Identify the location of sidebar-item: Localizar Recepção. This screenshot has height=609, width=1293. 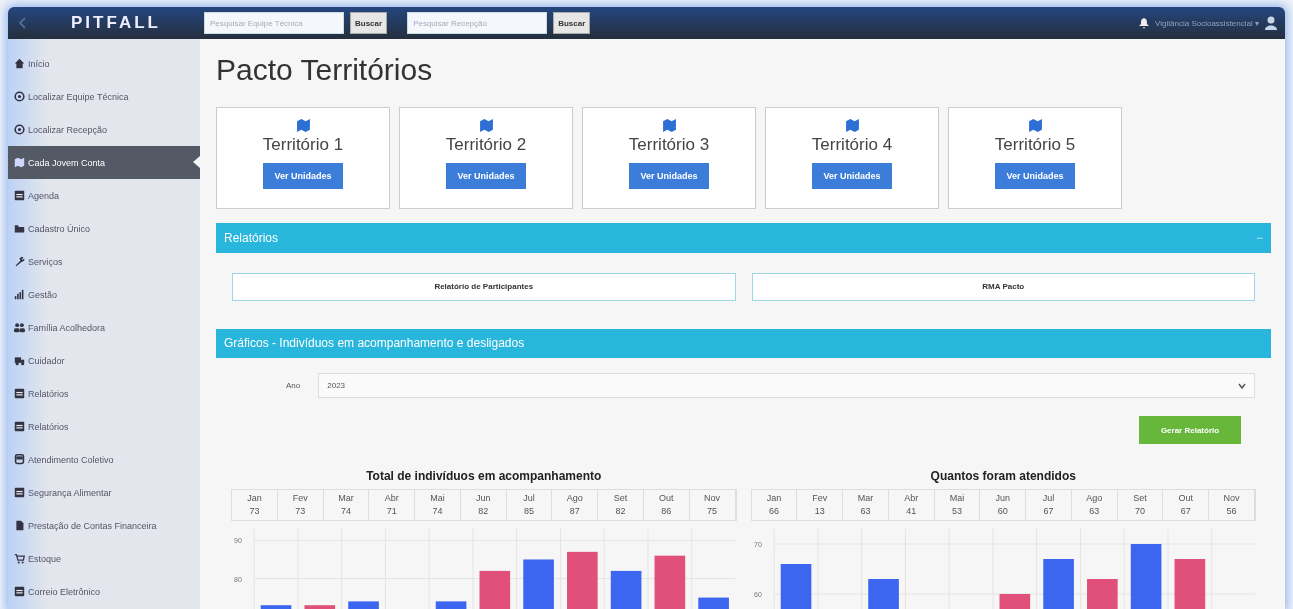
(104, 129).